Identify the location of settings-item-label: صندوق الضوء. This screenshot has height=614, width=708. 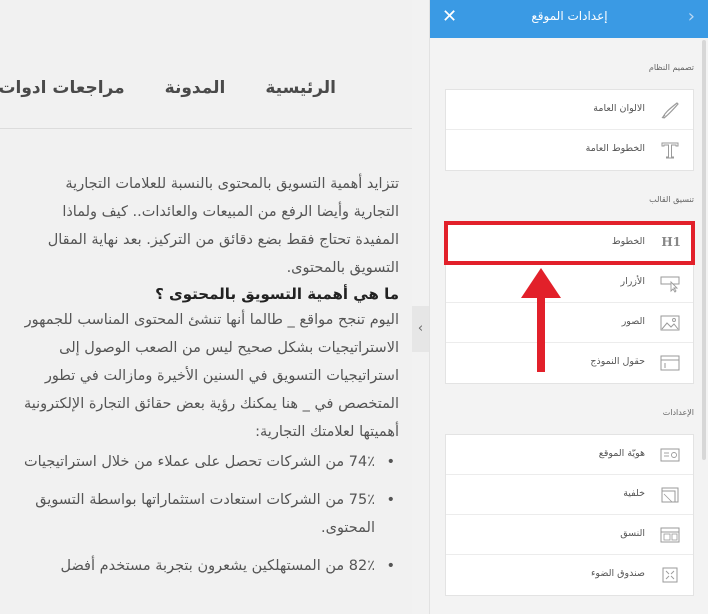
(617, 573).